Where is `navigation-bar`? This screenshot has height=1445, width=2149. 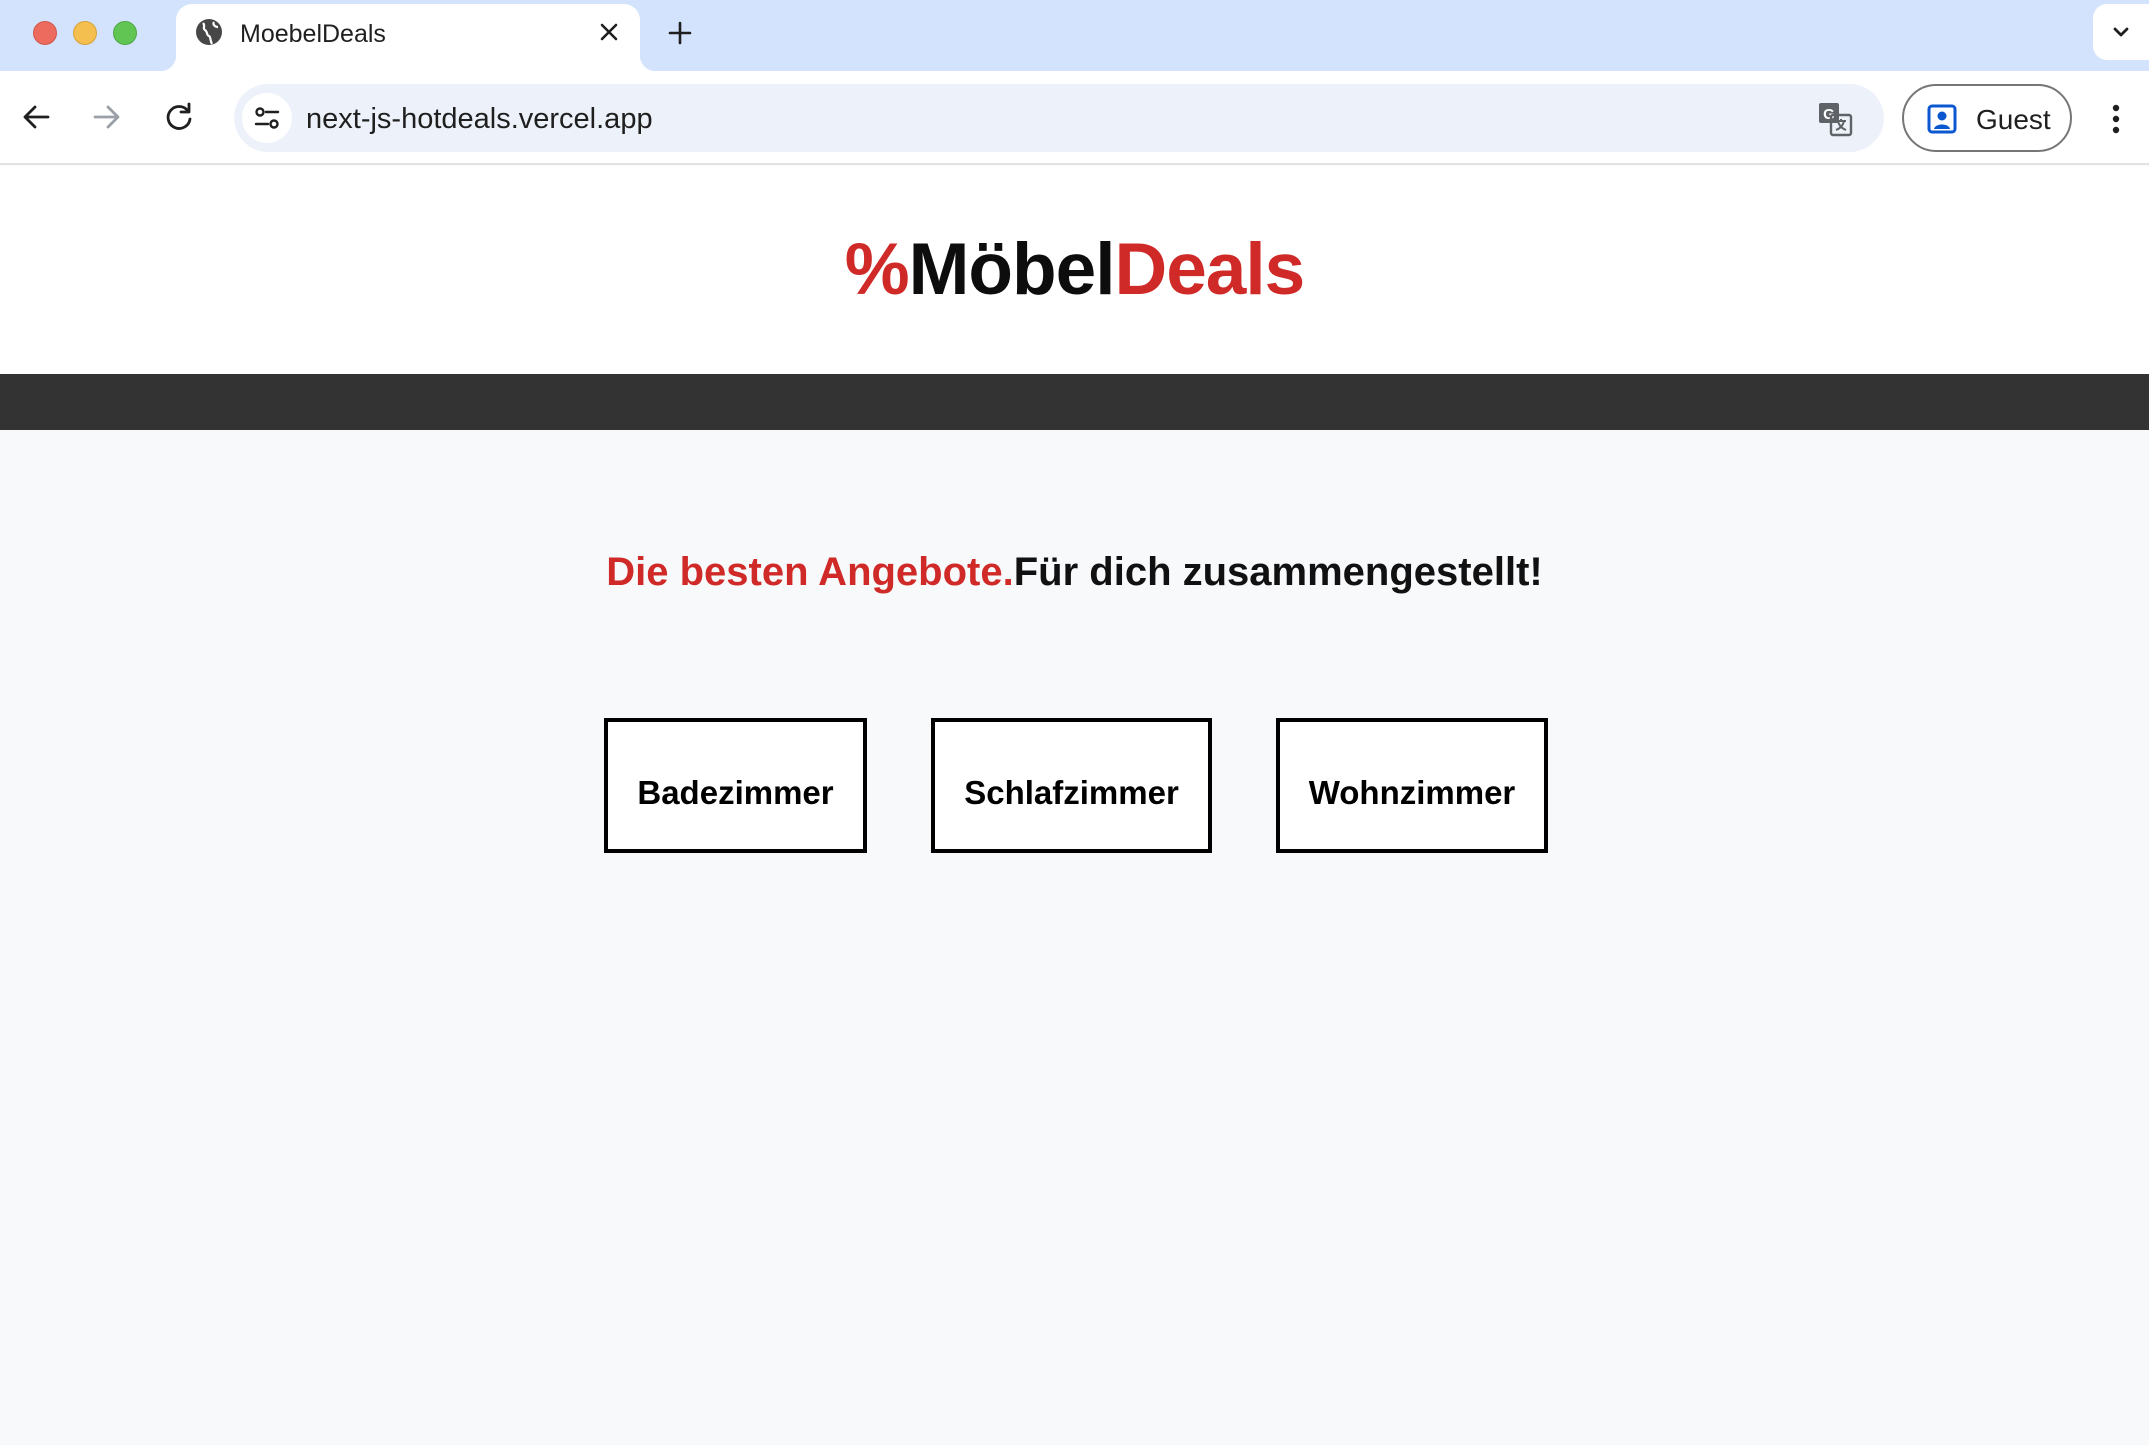
navigation-bar is located at coordinates (1074, 402).